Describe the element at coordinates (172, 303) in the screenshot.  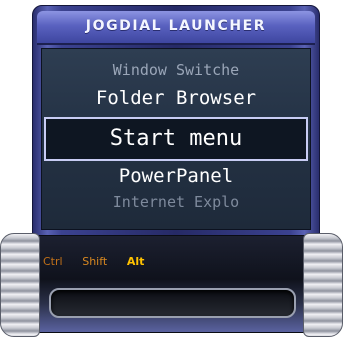
I see `status-display` at that location.